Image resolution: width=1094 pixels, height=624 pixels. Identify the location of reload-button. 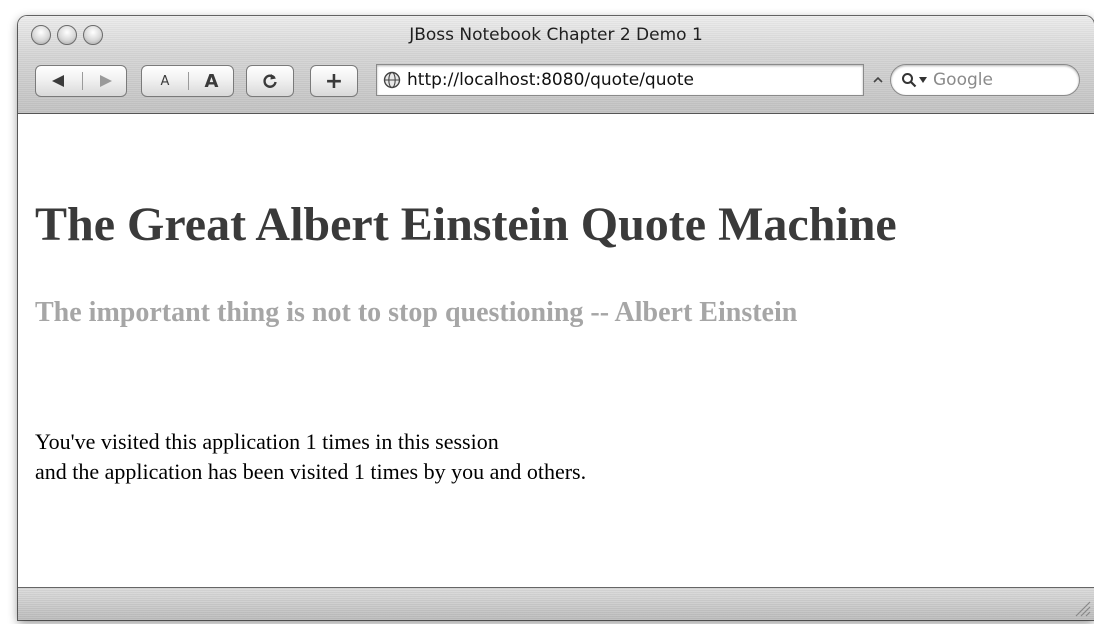
(270, 81).